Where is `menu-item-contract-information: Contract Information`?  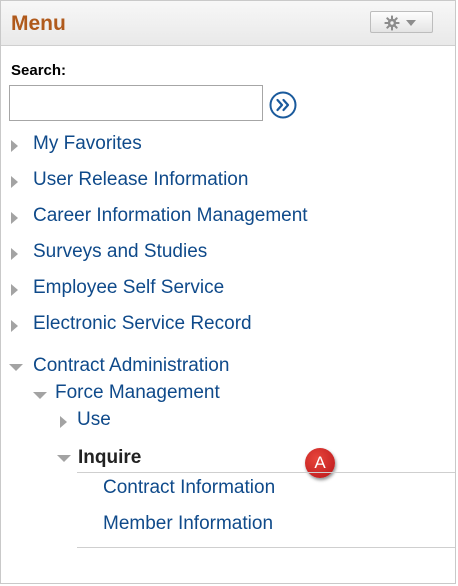 menu-item-contract-information: Contract Information is located at coordinates (189, 488).